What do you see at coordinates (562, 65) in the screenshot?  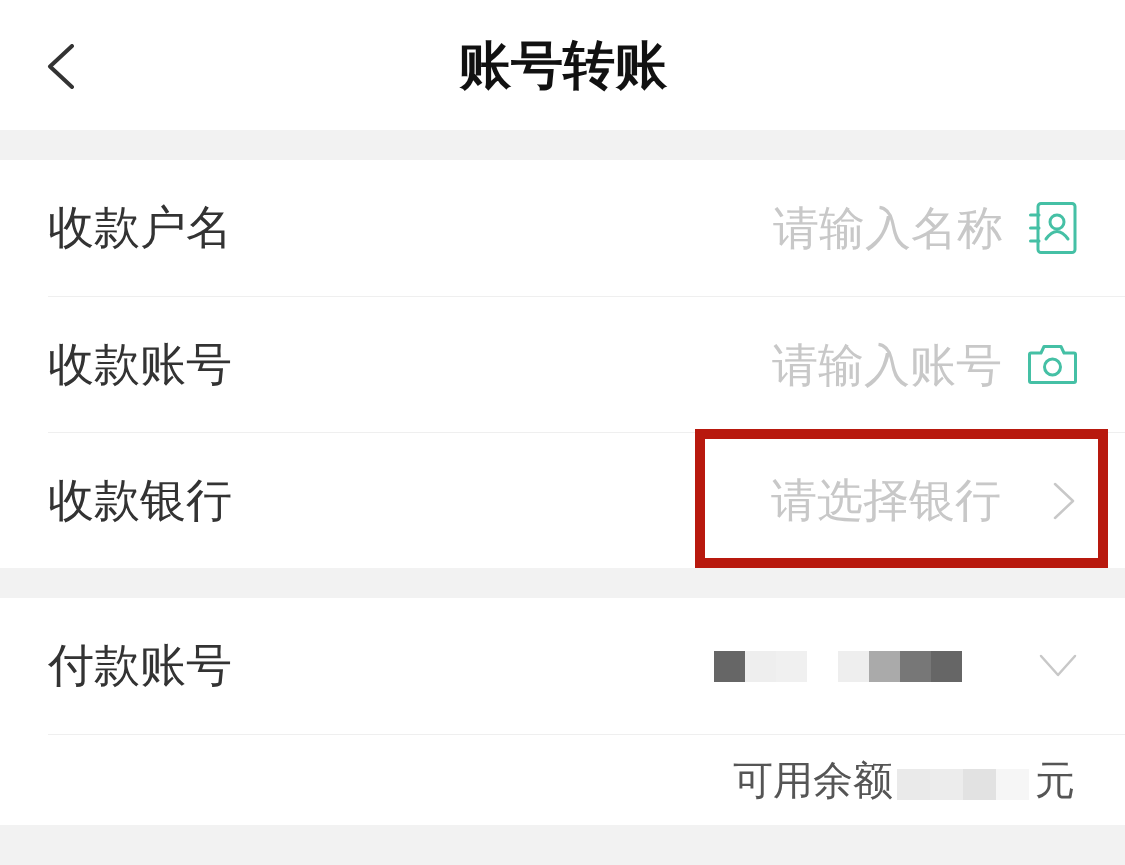 I see `page-title: 账号转账` at bounding box center [562, 65].